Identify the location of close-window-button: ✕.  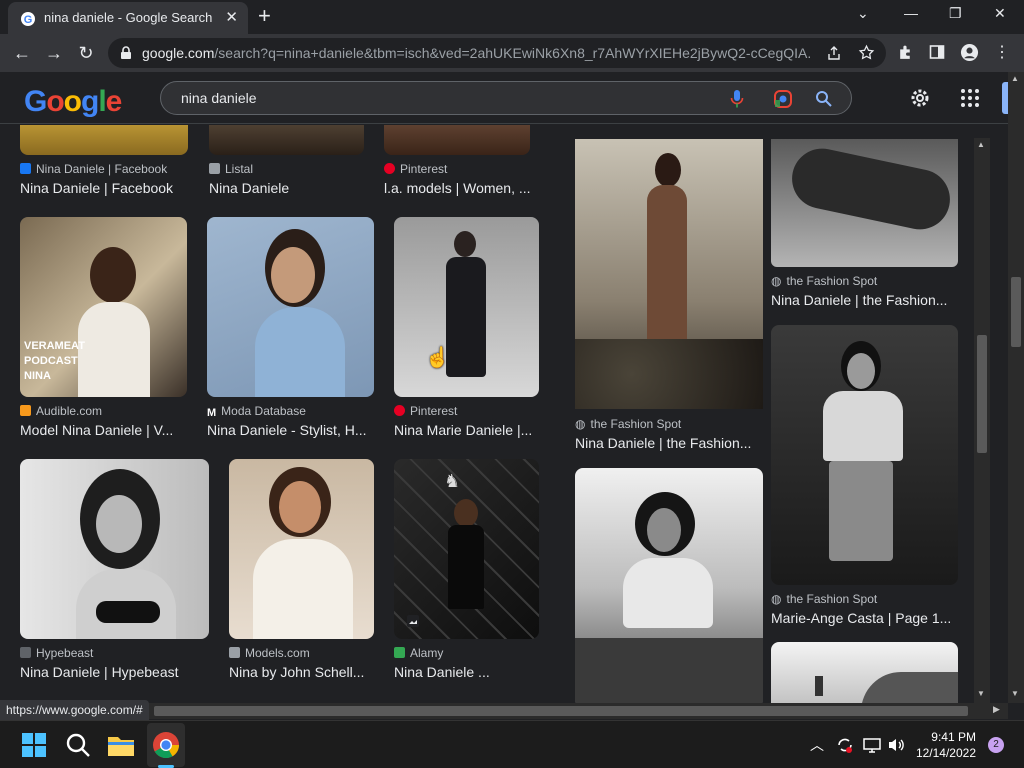
(1000, 13).